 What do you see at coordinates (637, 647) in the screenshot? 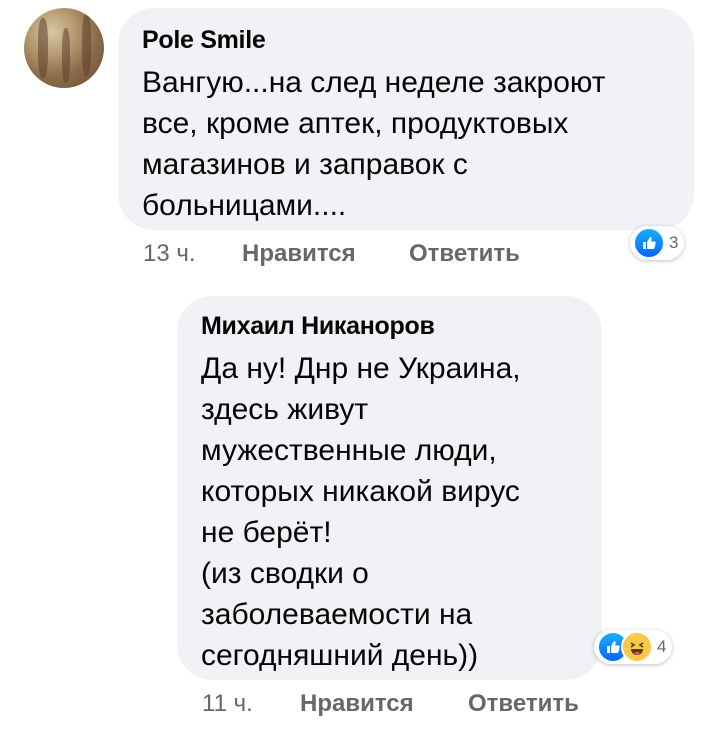
I see `haha-icon` at bounding box center [637, 647].